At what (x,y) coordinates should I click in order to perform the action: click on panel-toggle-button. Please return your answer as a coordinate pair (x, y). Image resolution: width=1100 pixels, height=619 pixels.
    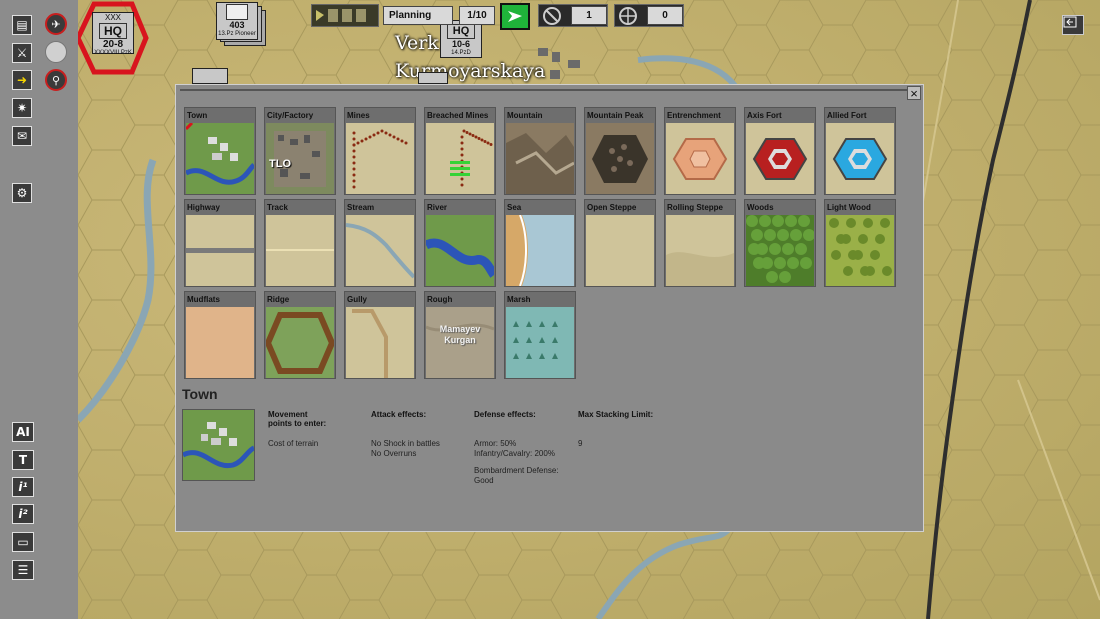
    Looking at the image, I should click on (1073, 25).